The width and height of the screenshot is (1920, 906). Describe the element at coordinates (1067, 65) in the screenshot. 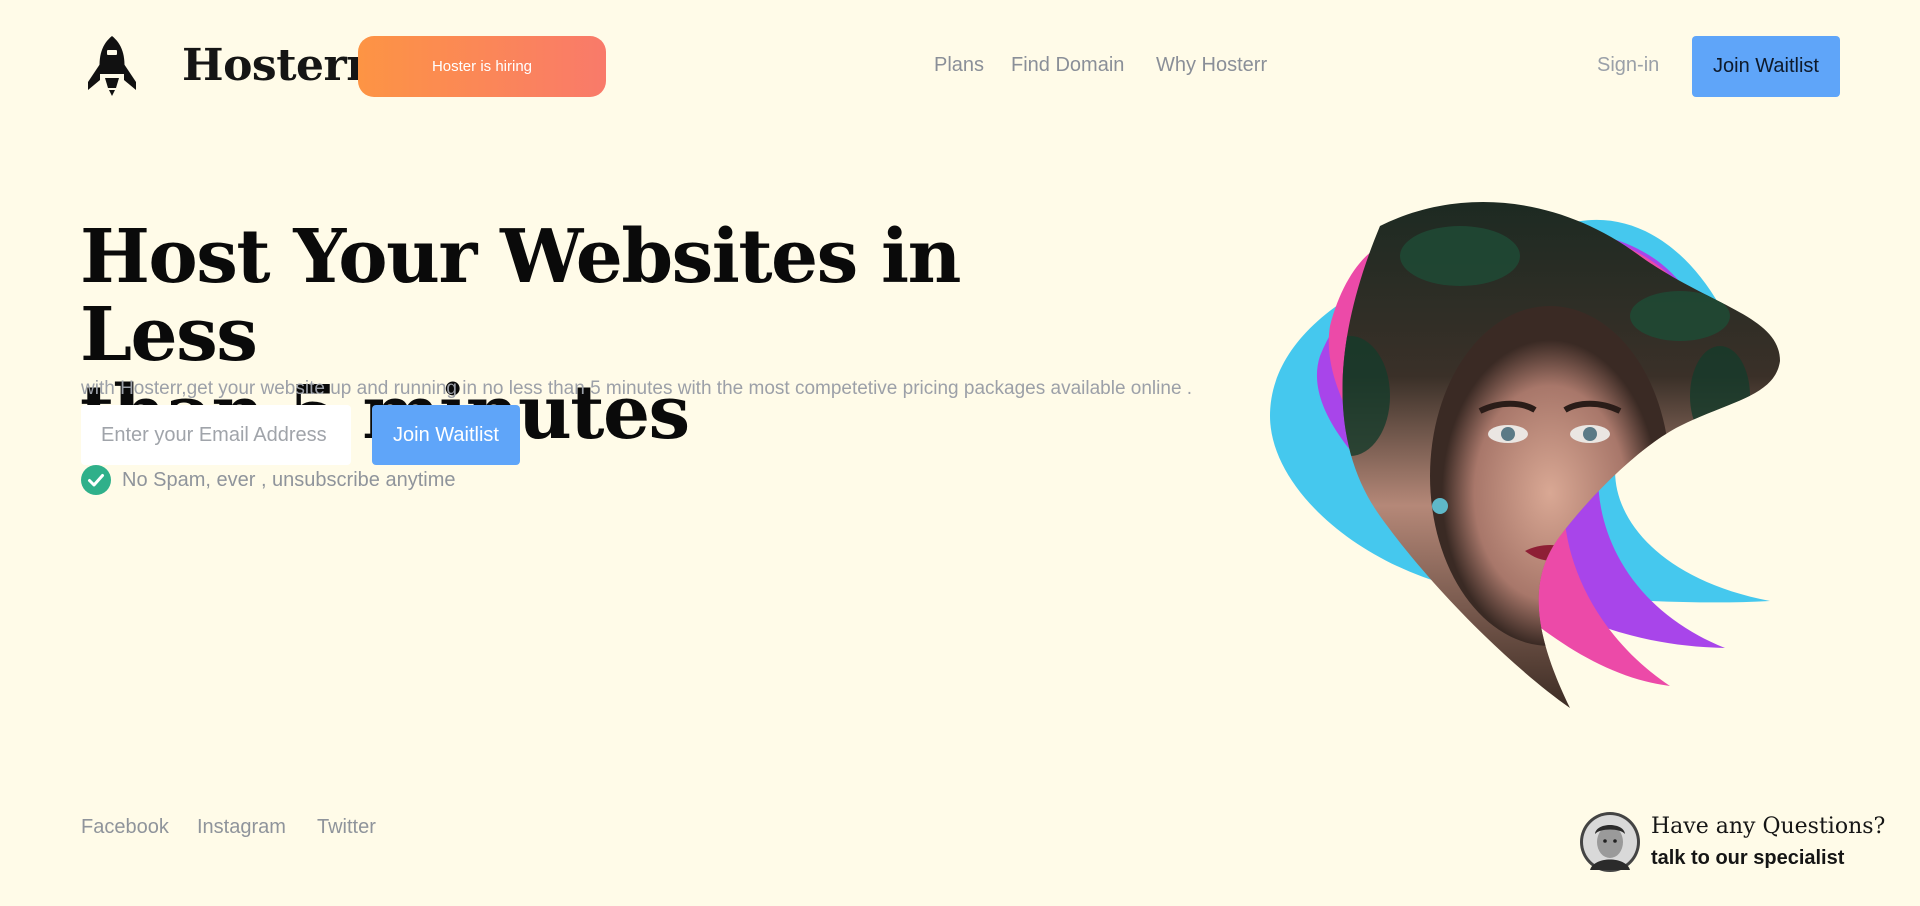

I see `nav-link-find-domain: Find Domain` at that location.